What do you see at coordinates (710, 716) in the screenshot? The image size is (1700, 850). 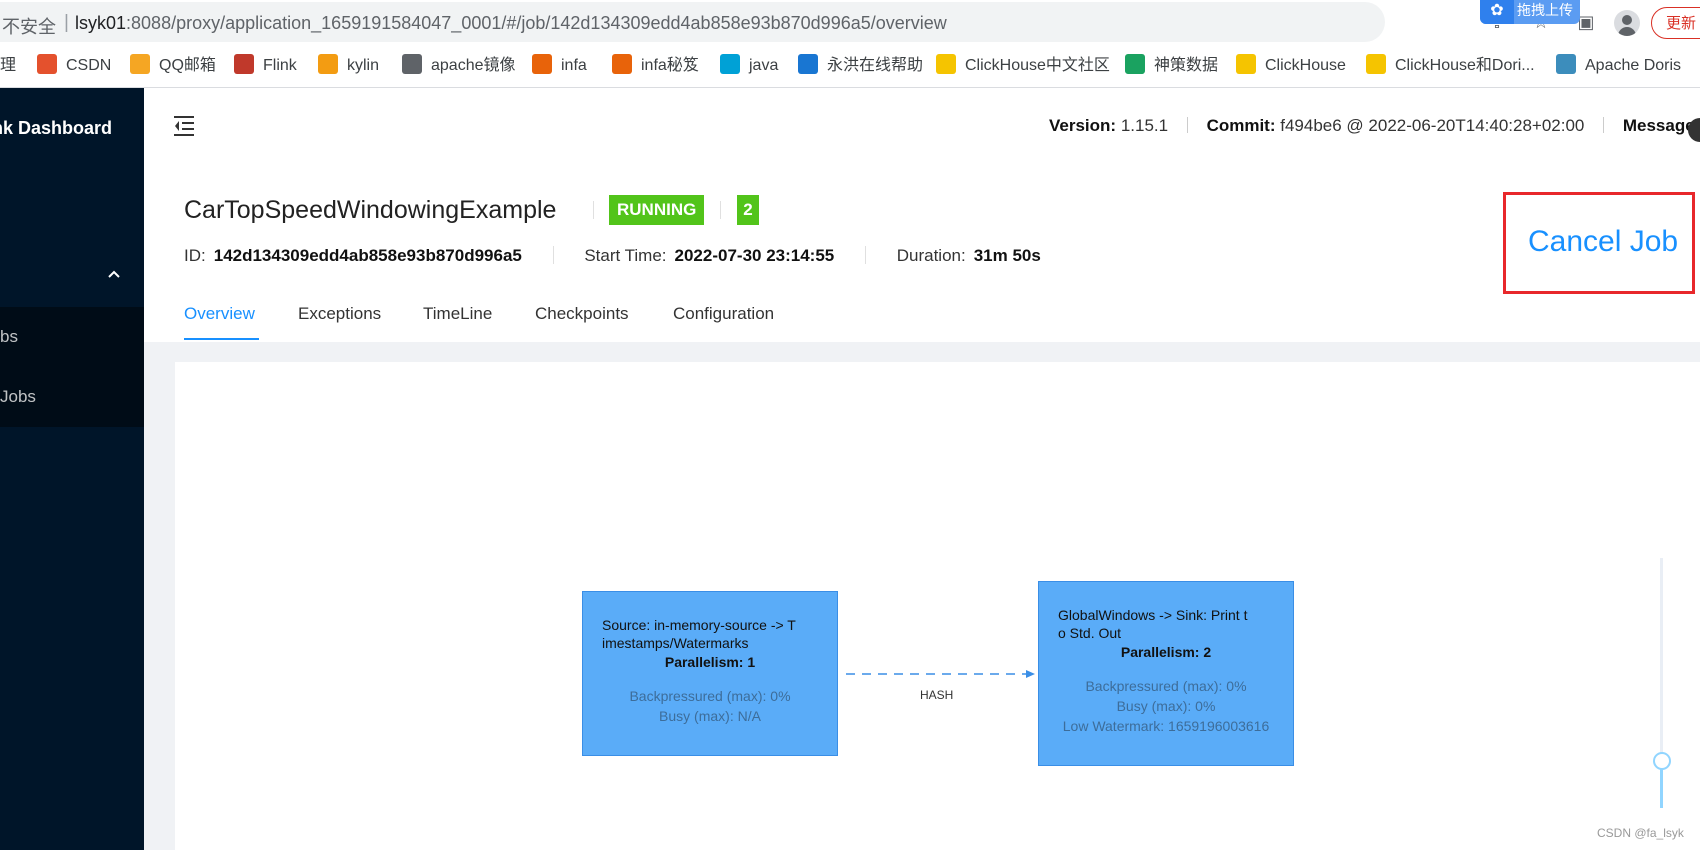 I see `node-busy: Busy (max): N/A` at bounding box center [710, 716].